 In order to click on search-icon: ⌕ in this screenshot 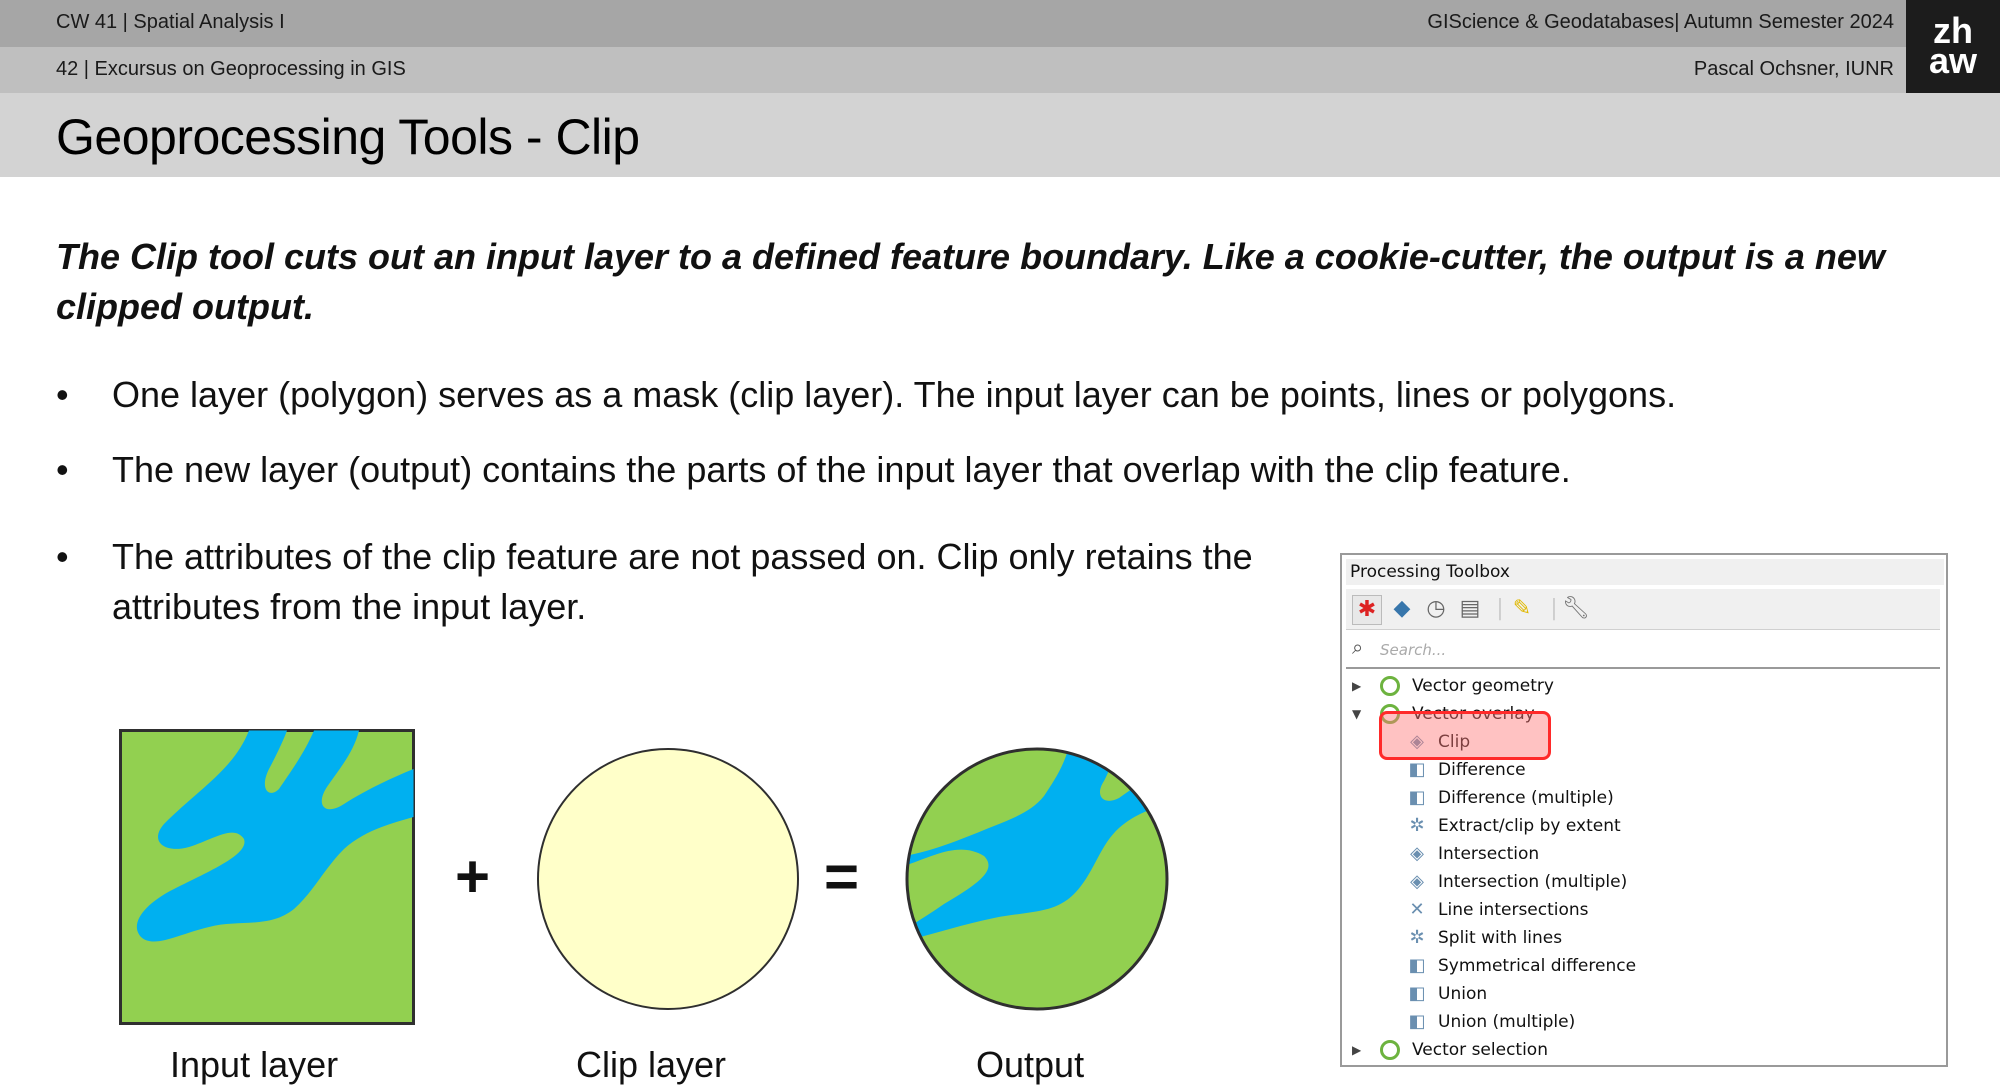, I will do `click(1358, 647)`.